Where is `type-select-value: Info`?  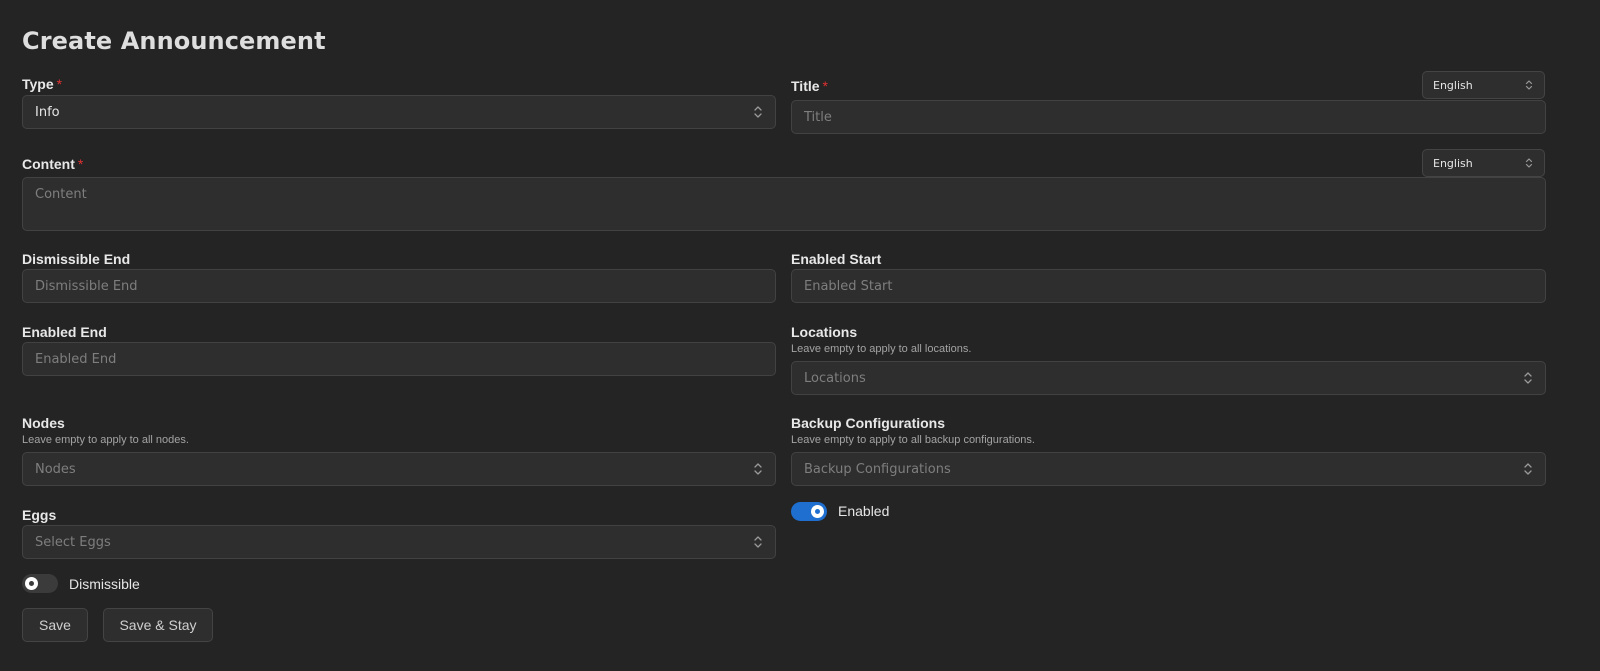 type-select-value: Info is located at coordinates (47, 112).